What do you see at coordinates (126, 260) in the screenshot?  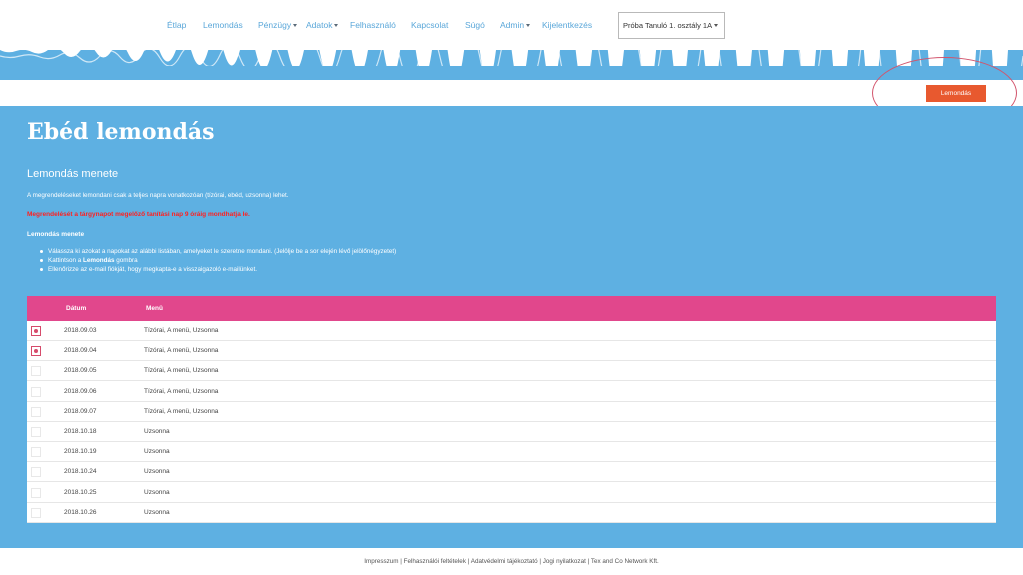 I see `step-text: gombra` at bounding box center [126, 260].